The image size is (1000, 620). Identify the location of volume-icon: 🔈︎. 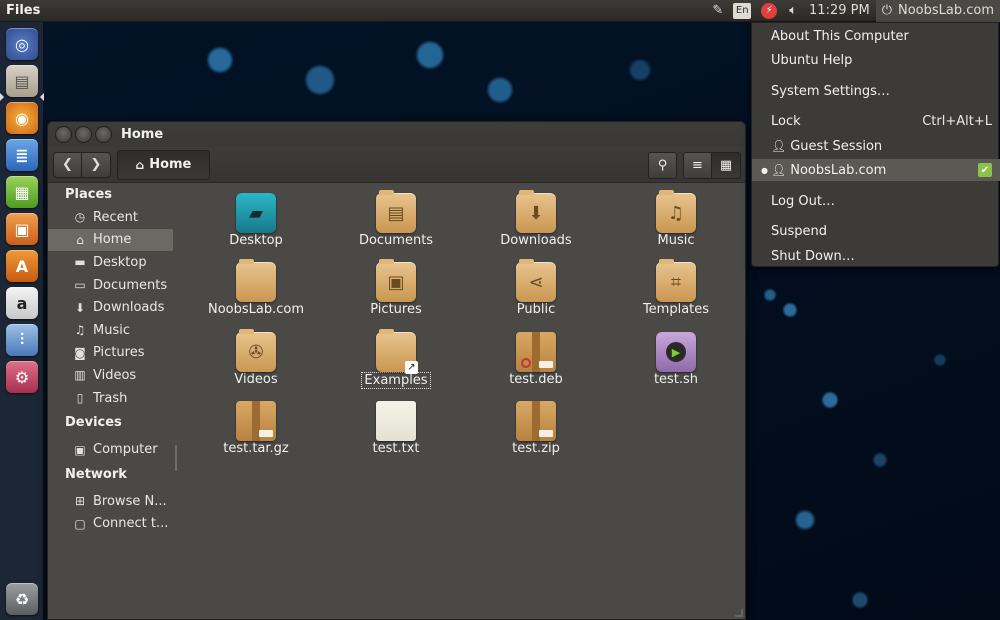
(793, 11).